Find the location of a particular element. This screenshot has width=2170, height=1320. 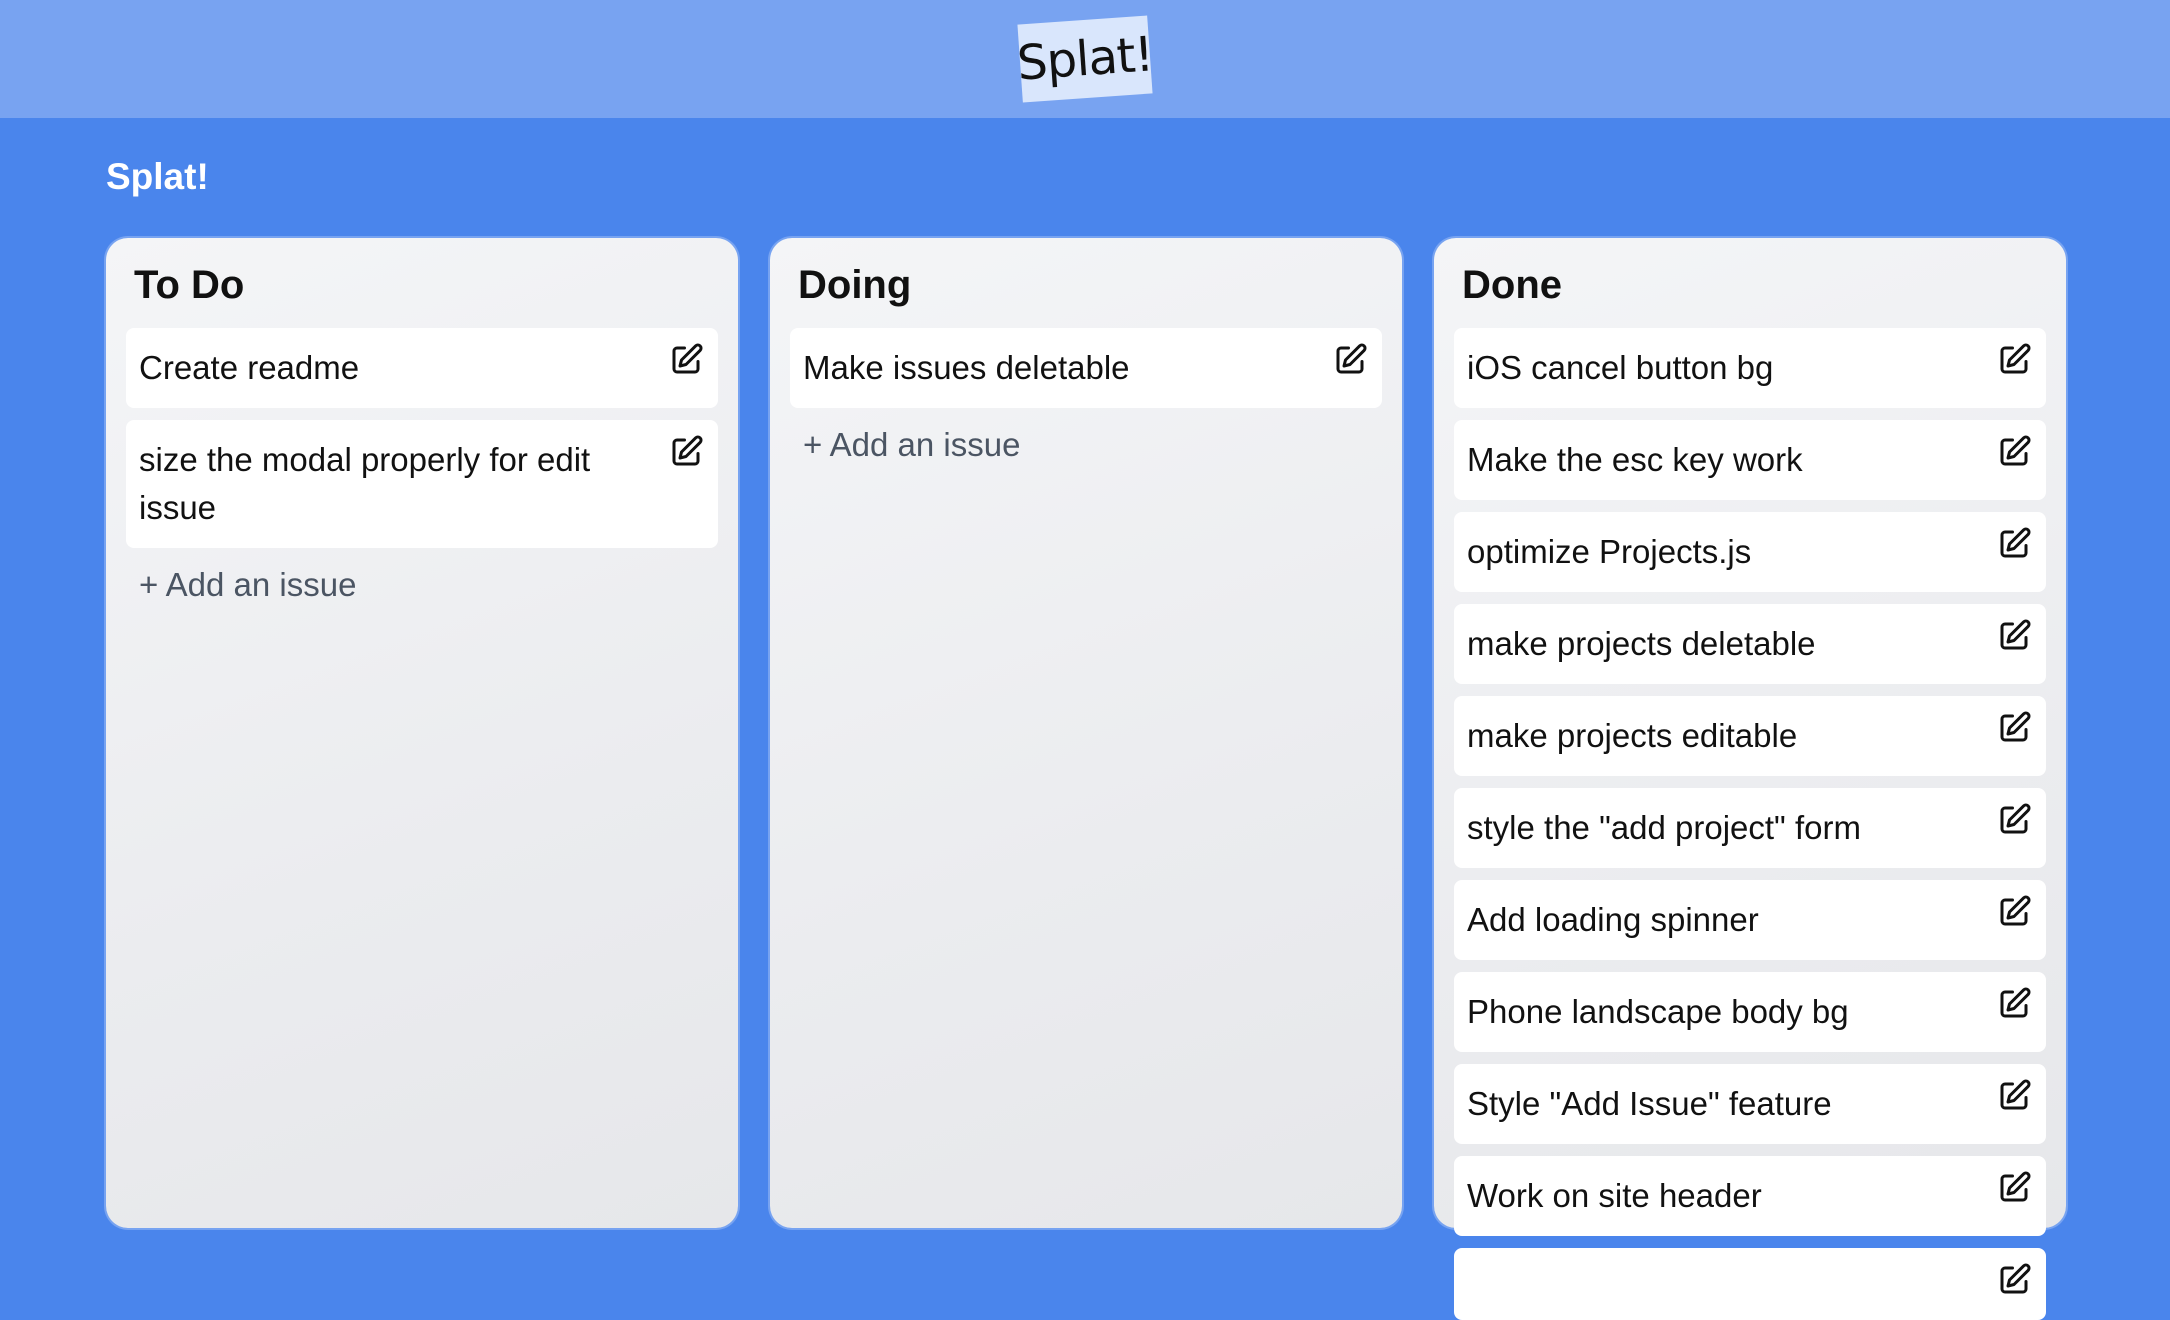

issue-card: Make the esc key work is located at coordinates (1750, 460).